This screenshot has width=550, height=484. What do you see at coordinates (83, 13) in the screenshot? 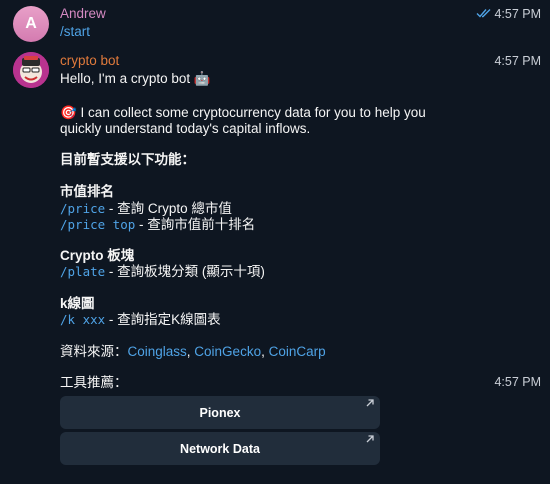
I see `user-sender-name: Andrew` at bounding box center [83, 13].